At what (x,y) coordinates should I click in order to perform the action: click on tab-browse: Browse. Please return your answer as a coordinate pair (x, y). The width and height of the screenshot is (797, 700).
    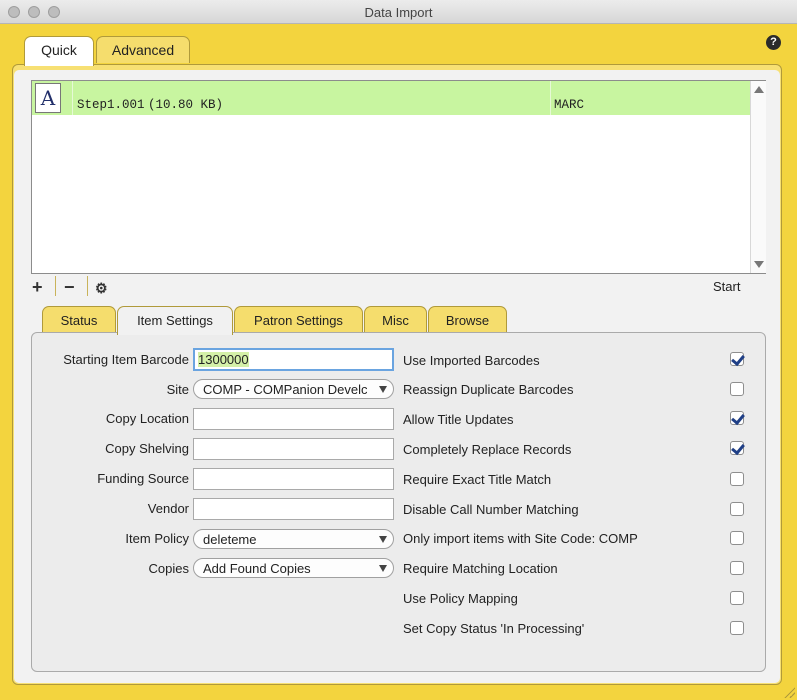
    Looking at the image, I should click on (467, 319).